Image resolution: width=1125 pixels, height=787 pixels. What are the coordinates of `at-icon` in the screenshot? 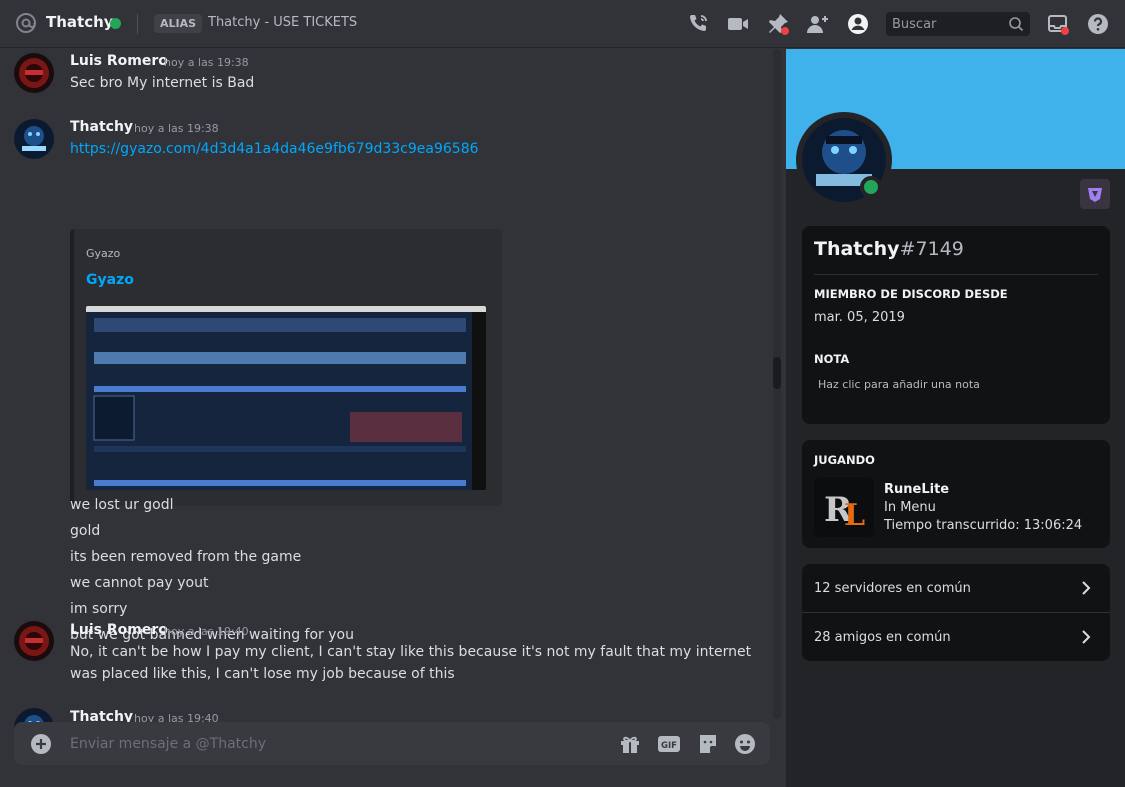 It's located at (26, 23).